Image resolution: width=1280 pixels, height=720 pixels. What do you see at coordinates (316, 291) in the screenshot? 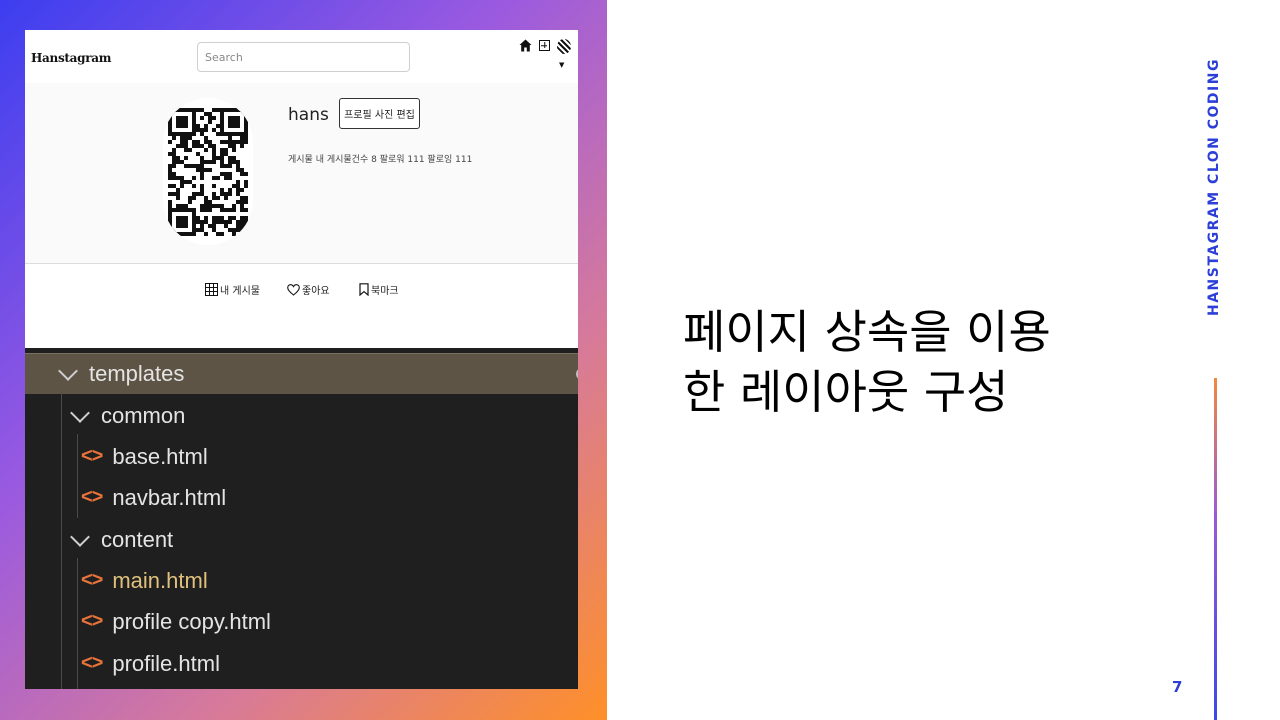
I see `tab-label: 좋아요` at bounding box center [316, 291].